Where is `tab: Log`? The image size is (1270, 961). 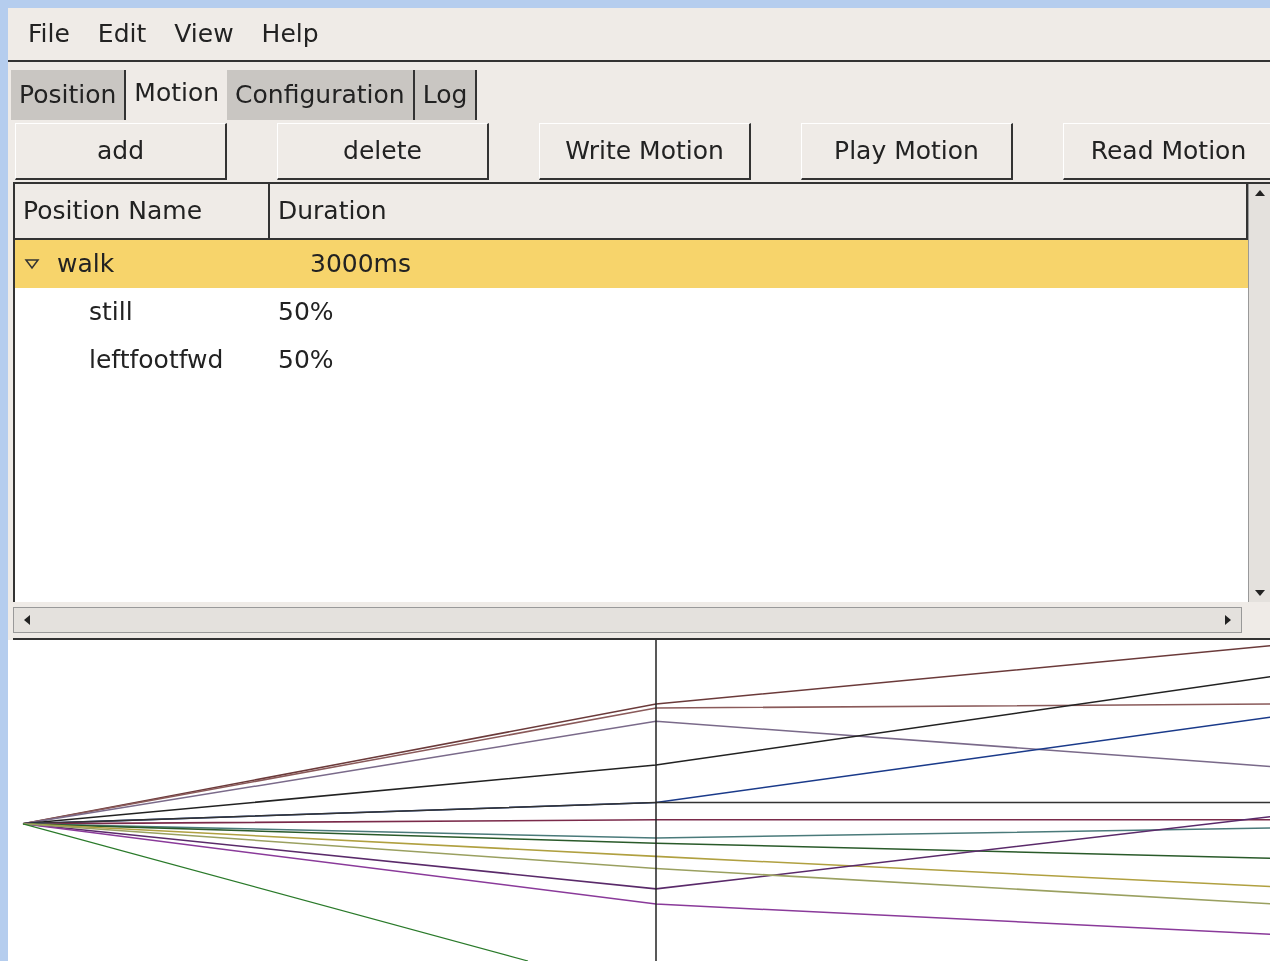
tab: Log is located at coordinates (446, 95).